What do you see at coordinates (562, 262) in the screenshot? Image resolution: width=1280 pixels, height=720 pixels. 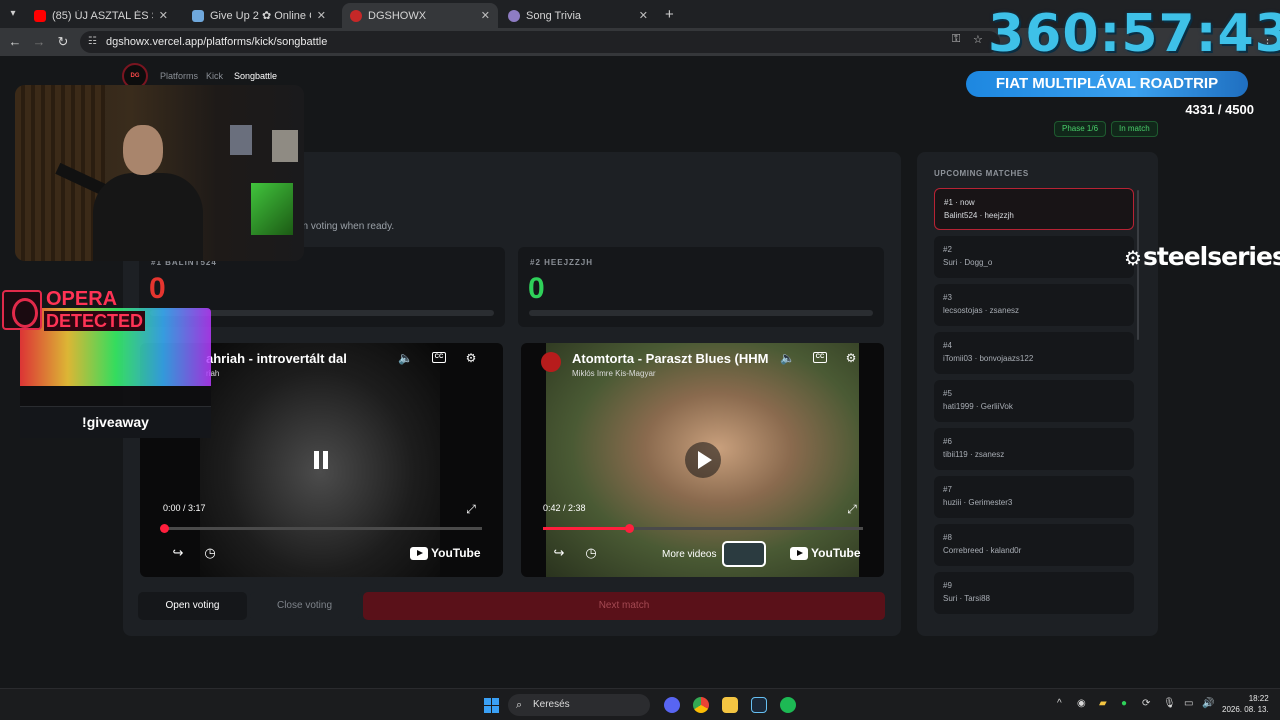 I see `contestant-label: #2 HEEJZZJH` at bounding box center [562, 262].